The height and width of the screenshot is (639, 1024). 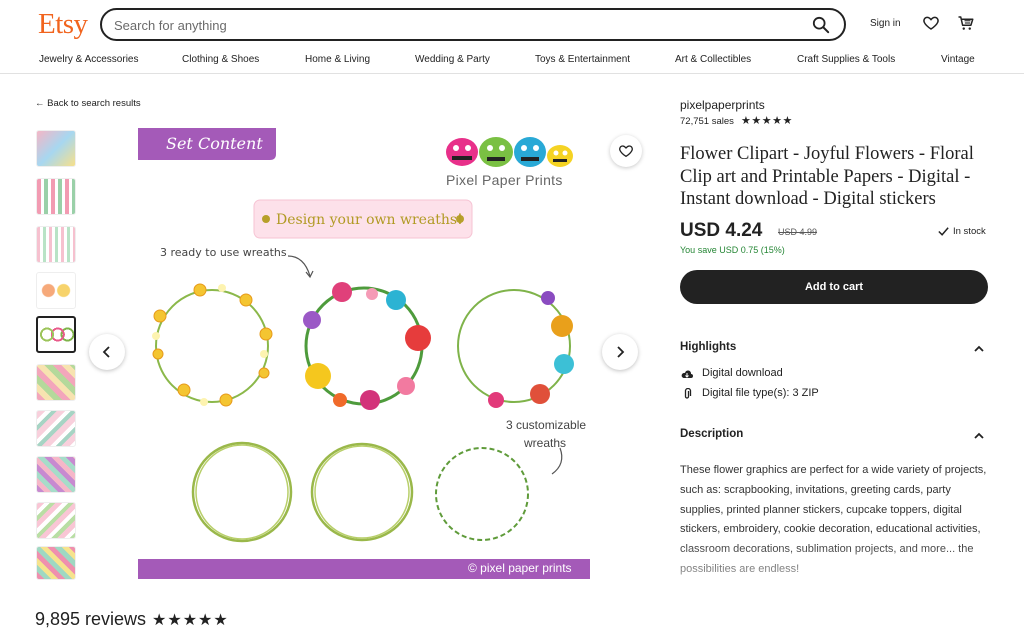 What do you see at coordinates (722, 105) in the screenshot?
I see `shop-name-link: pixelpaperprints` at bounding box center [722, 105].